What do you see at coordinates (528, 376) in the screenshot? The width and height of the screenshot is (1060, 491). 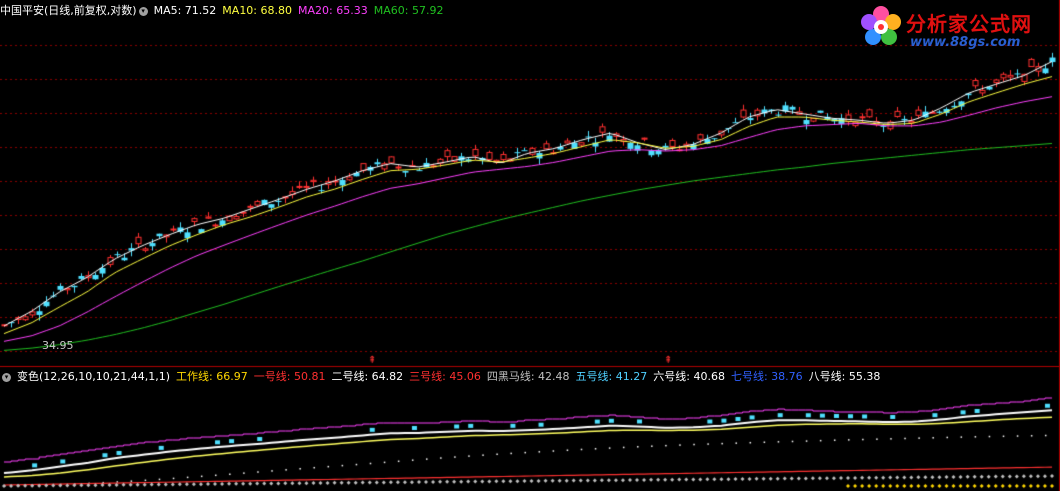 I see `indicator-line-4: 四黑马线: 42.48` at bounding box center [528, 376].